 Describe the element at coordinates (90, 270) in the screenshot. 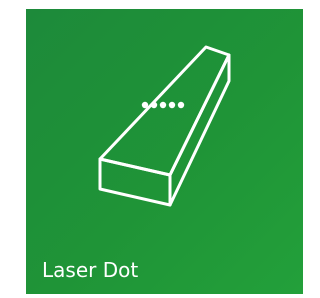

I see `tile-label: Laser Dot` at that location.